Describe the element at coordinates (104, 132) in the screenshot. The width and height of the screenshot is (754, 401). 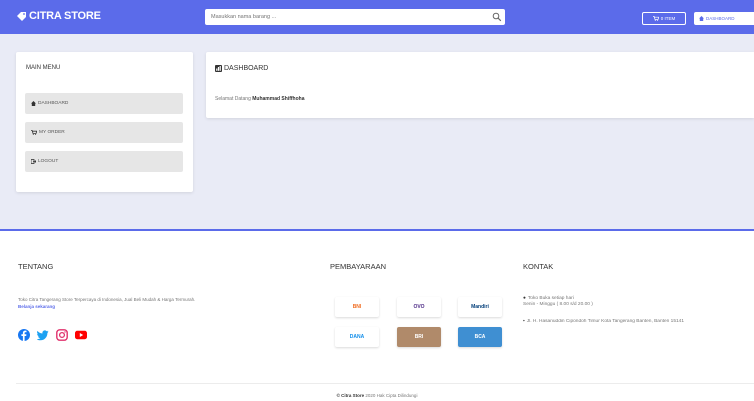
I see `sidebar-item-my-order: MY ORDER` at that location.